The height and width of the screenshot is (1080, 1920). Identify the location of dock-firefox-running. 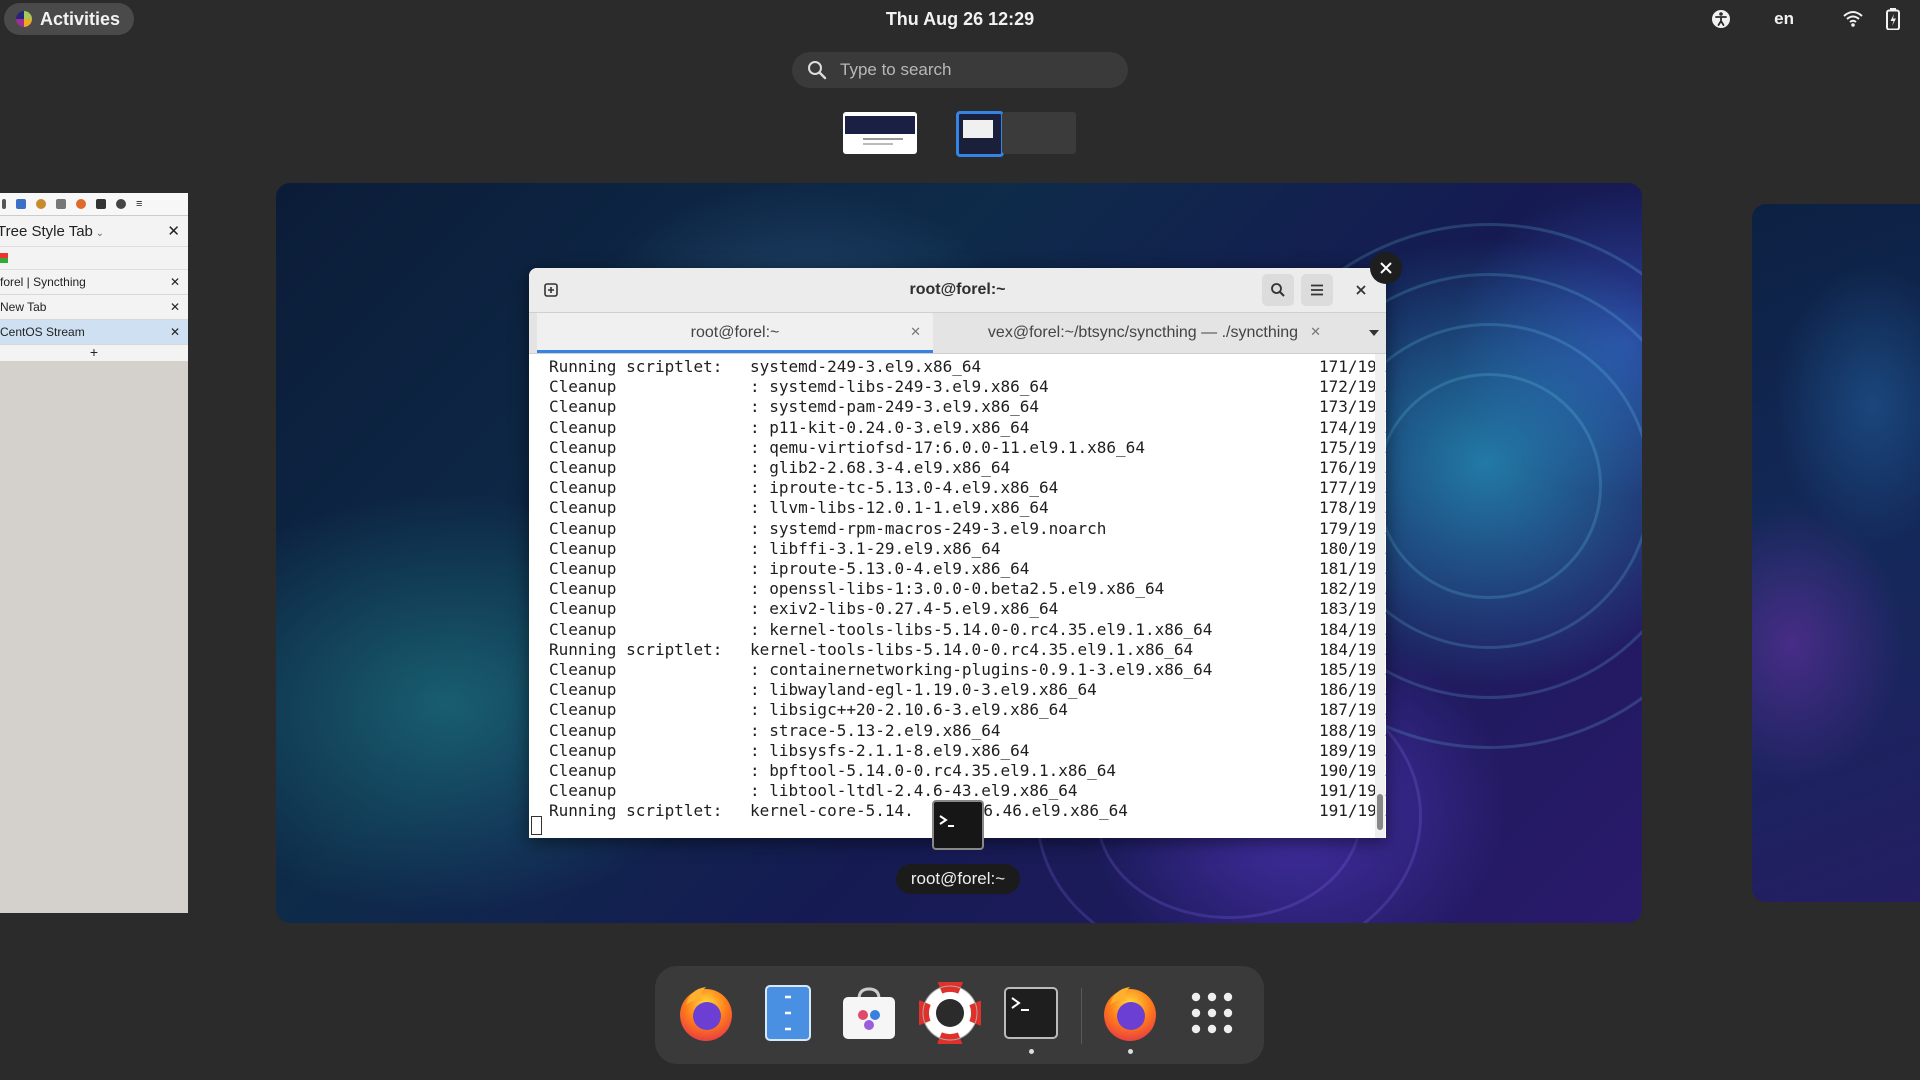
(1130, 1017).